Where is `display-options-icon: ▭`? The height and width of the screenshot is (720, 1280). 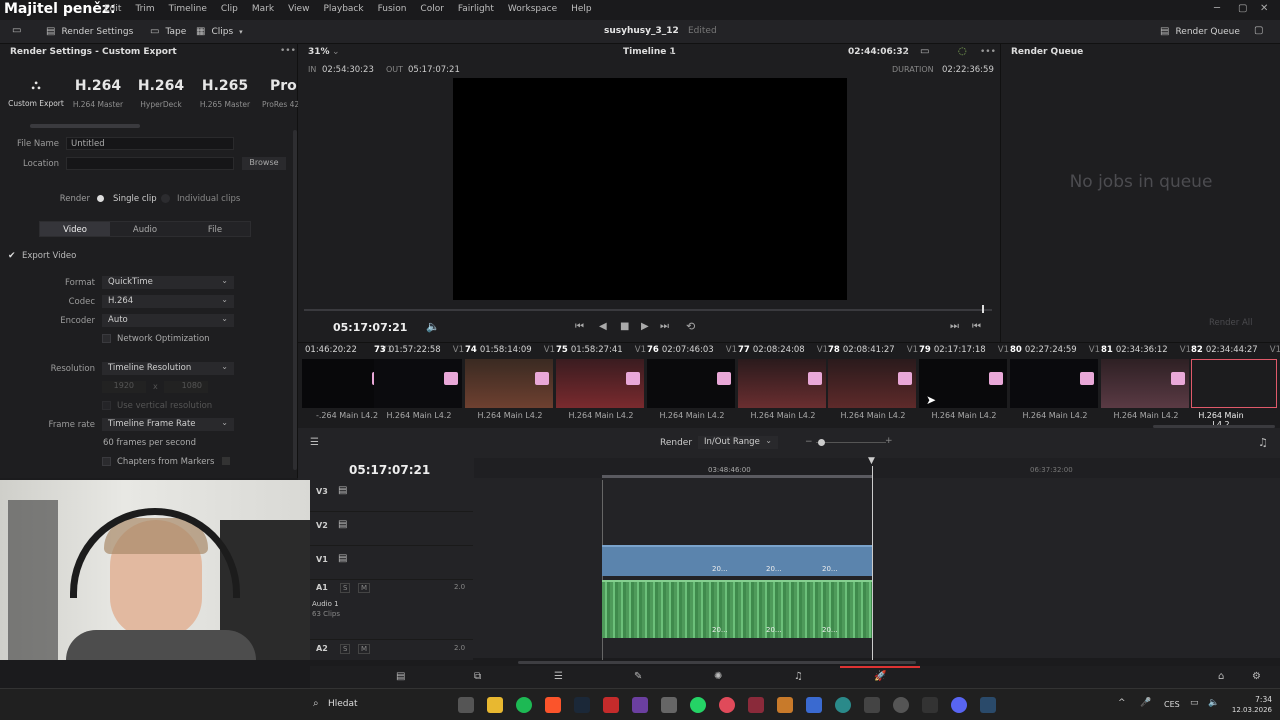 display-options-icon: ▭ is located at coordinates (924, 51).